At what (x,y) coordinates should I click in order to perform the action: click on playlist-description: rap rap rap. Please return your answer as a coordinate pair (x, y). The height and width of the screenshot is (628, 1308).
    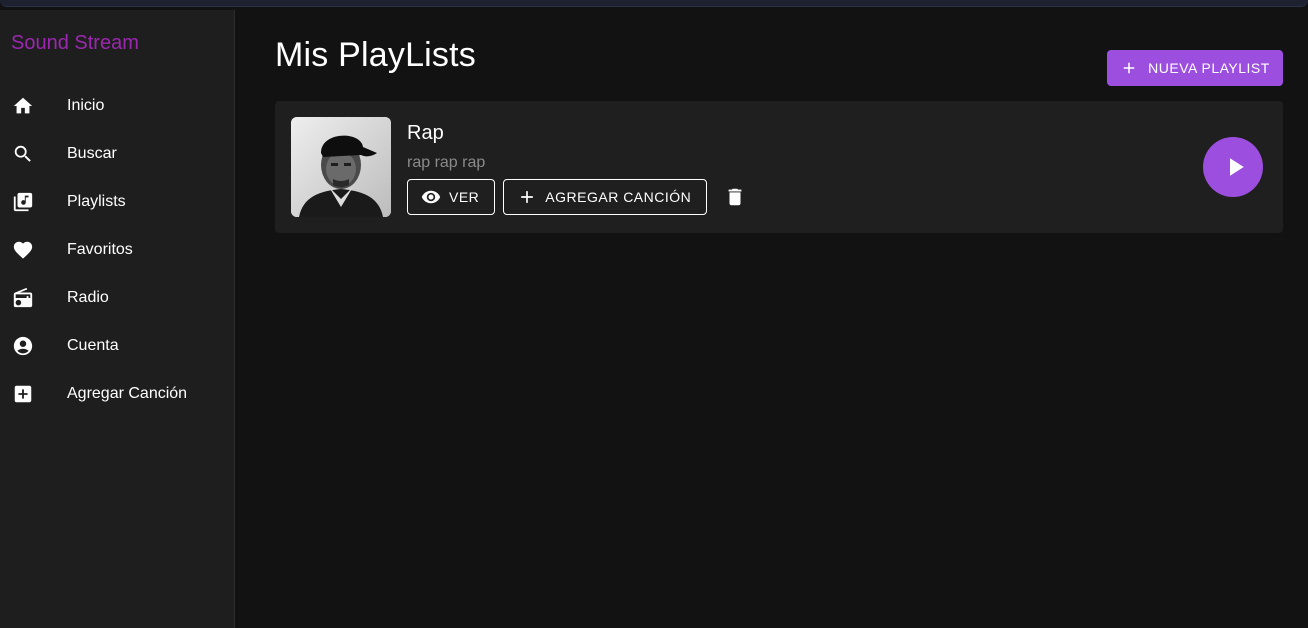
    Looking at the image, I should click on (446, 162).